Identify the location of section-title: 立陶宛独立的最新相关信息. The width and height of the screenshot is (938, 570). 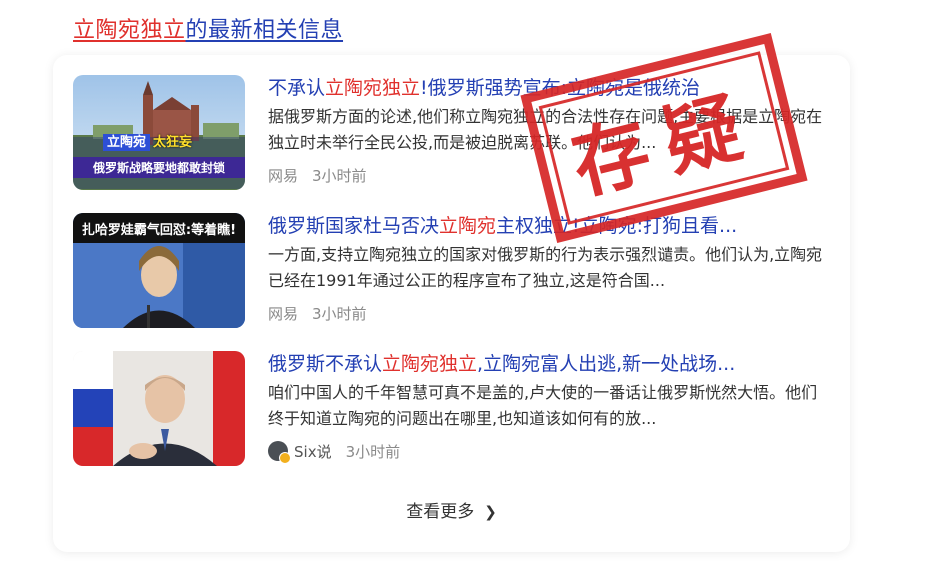
(208, 28).